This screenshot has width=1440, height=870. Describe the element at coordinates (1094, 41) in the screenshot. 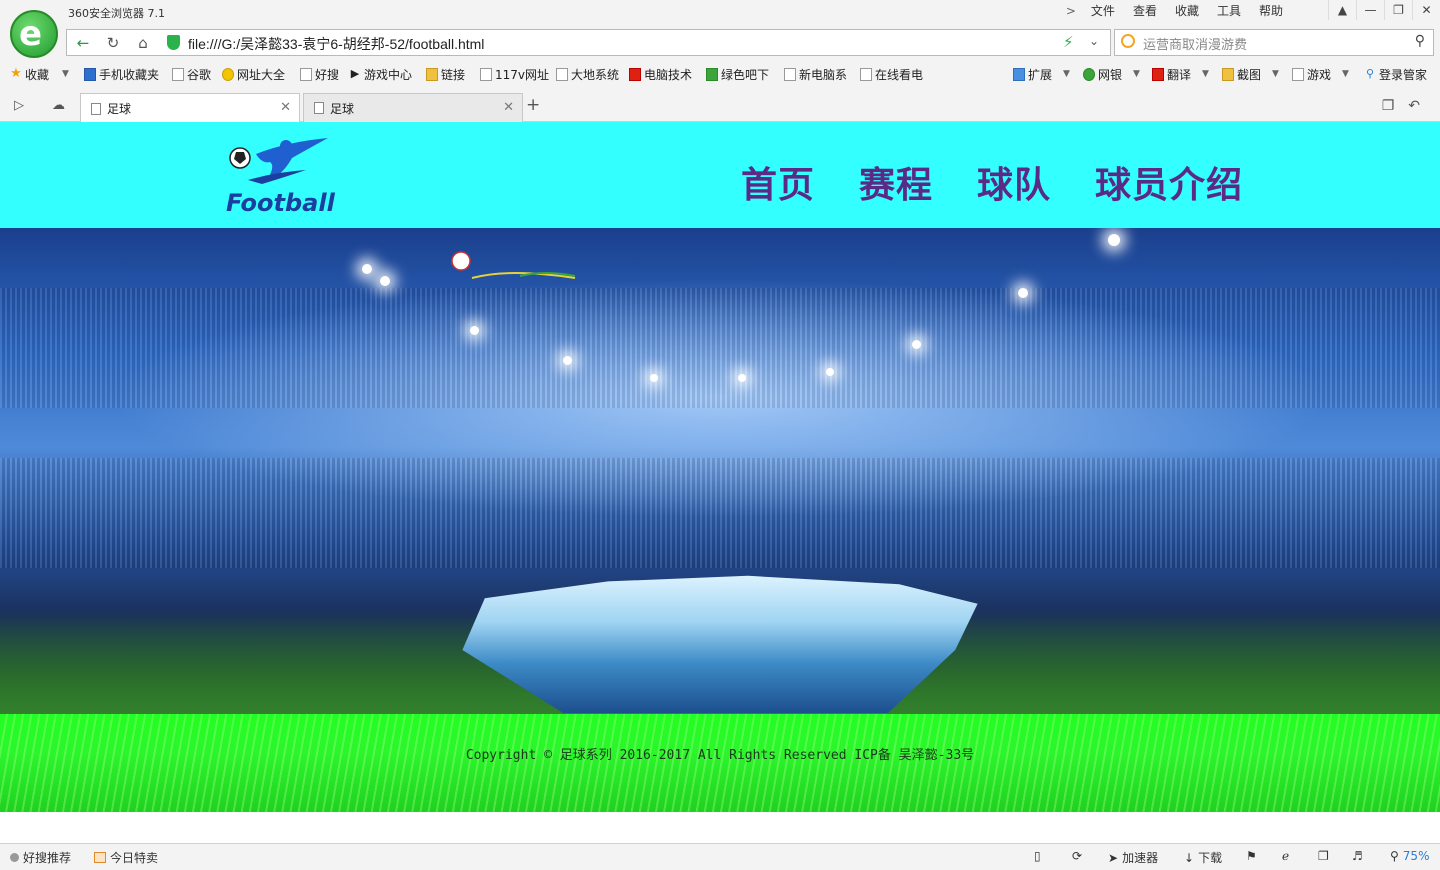

I see `url-dropdown-icon: ⌄` at that location.